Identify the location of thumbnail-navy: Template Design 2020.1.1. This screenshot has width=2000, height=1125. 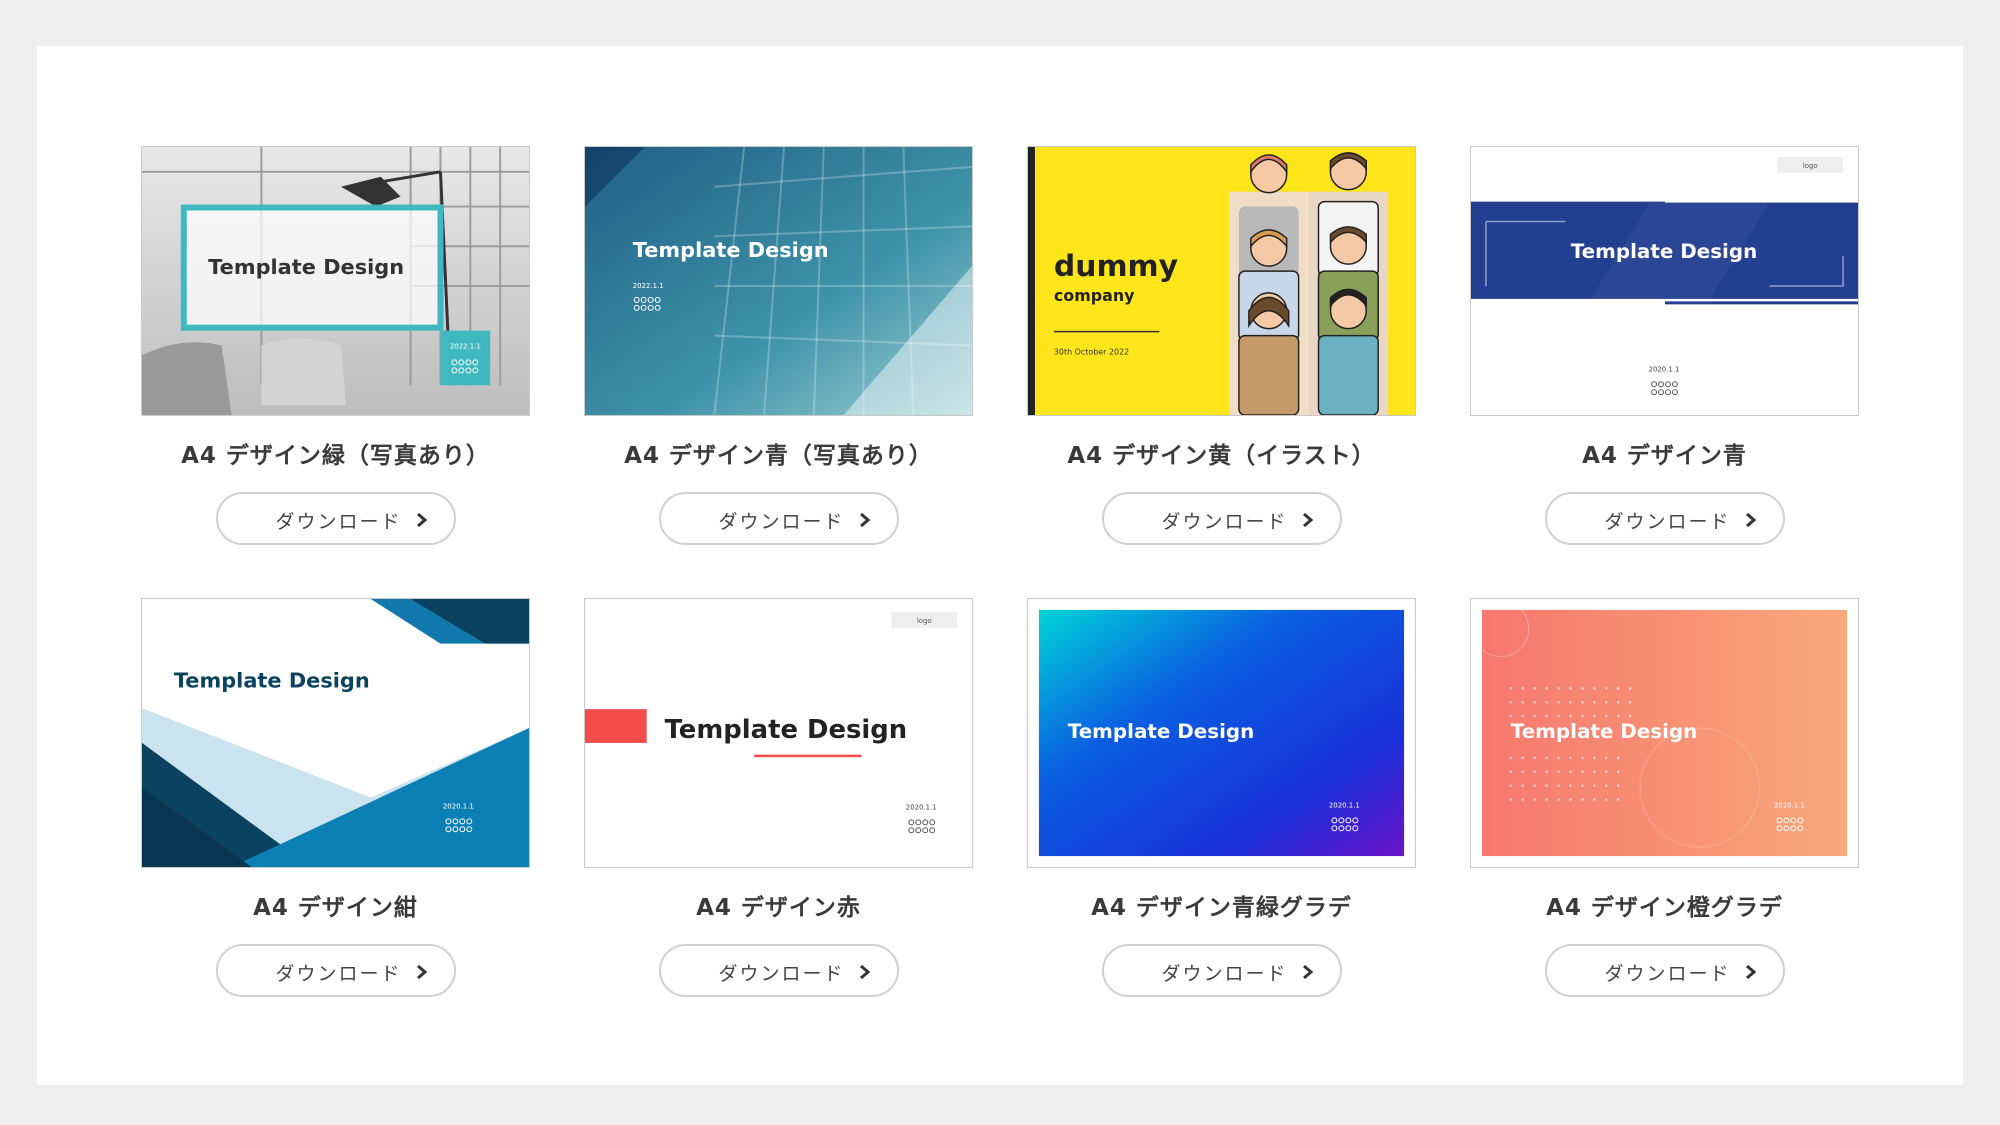
(335, 733).